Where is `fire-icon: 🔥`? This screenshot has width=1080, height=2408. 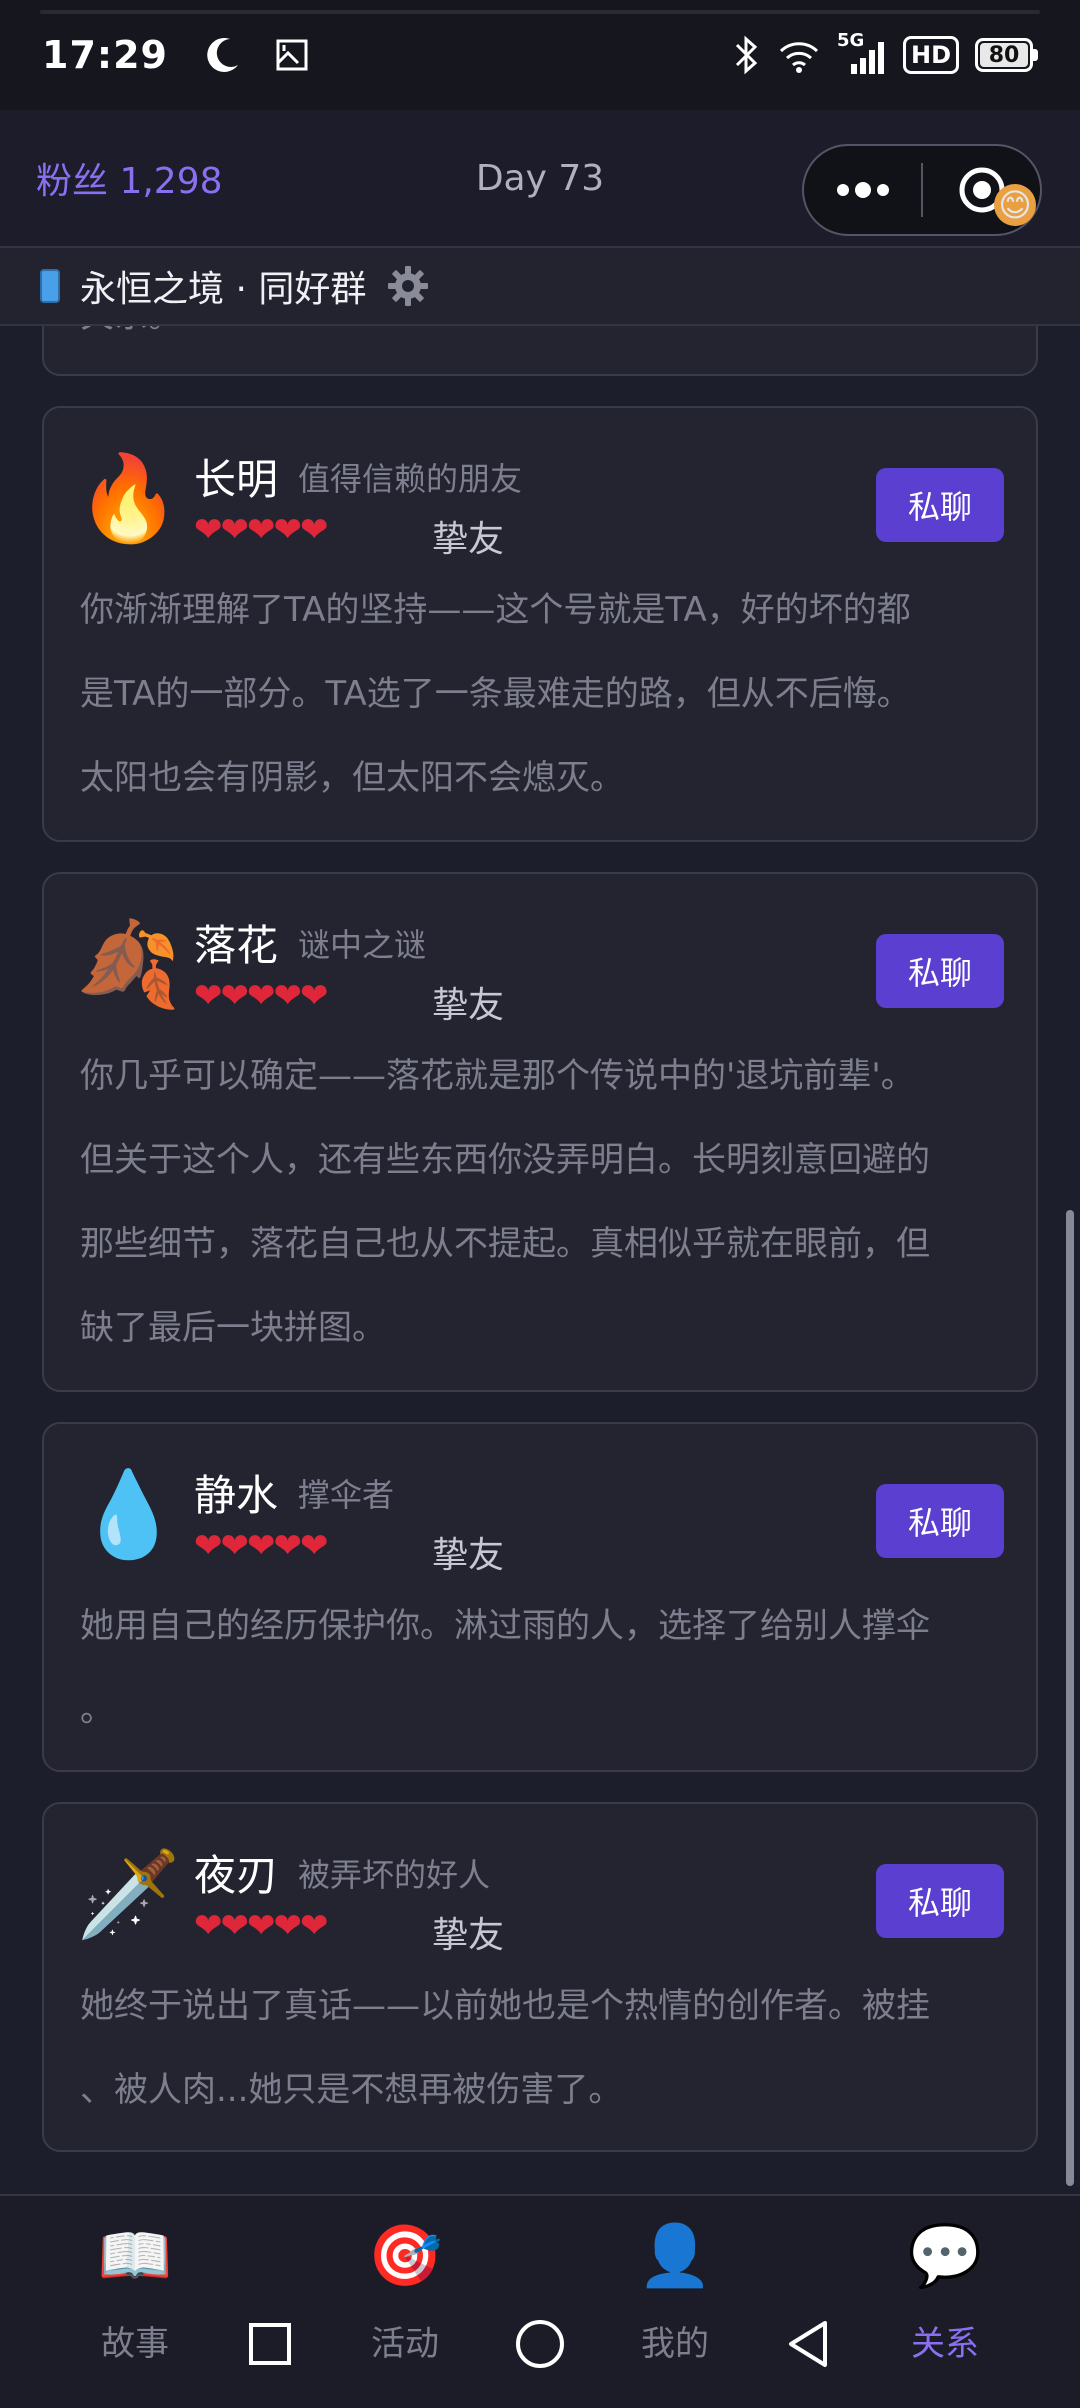
fire-icon: 🔥 is located at coordinates (128, 498).